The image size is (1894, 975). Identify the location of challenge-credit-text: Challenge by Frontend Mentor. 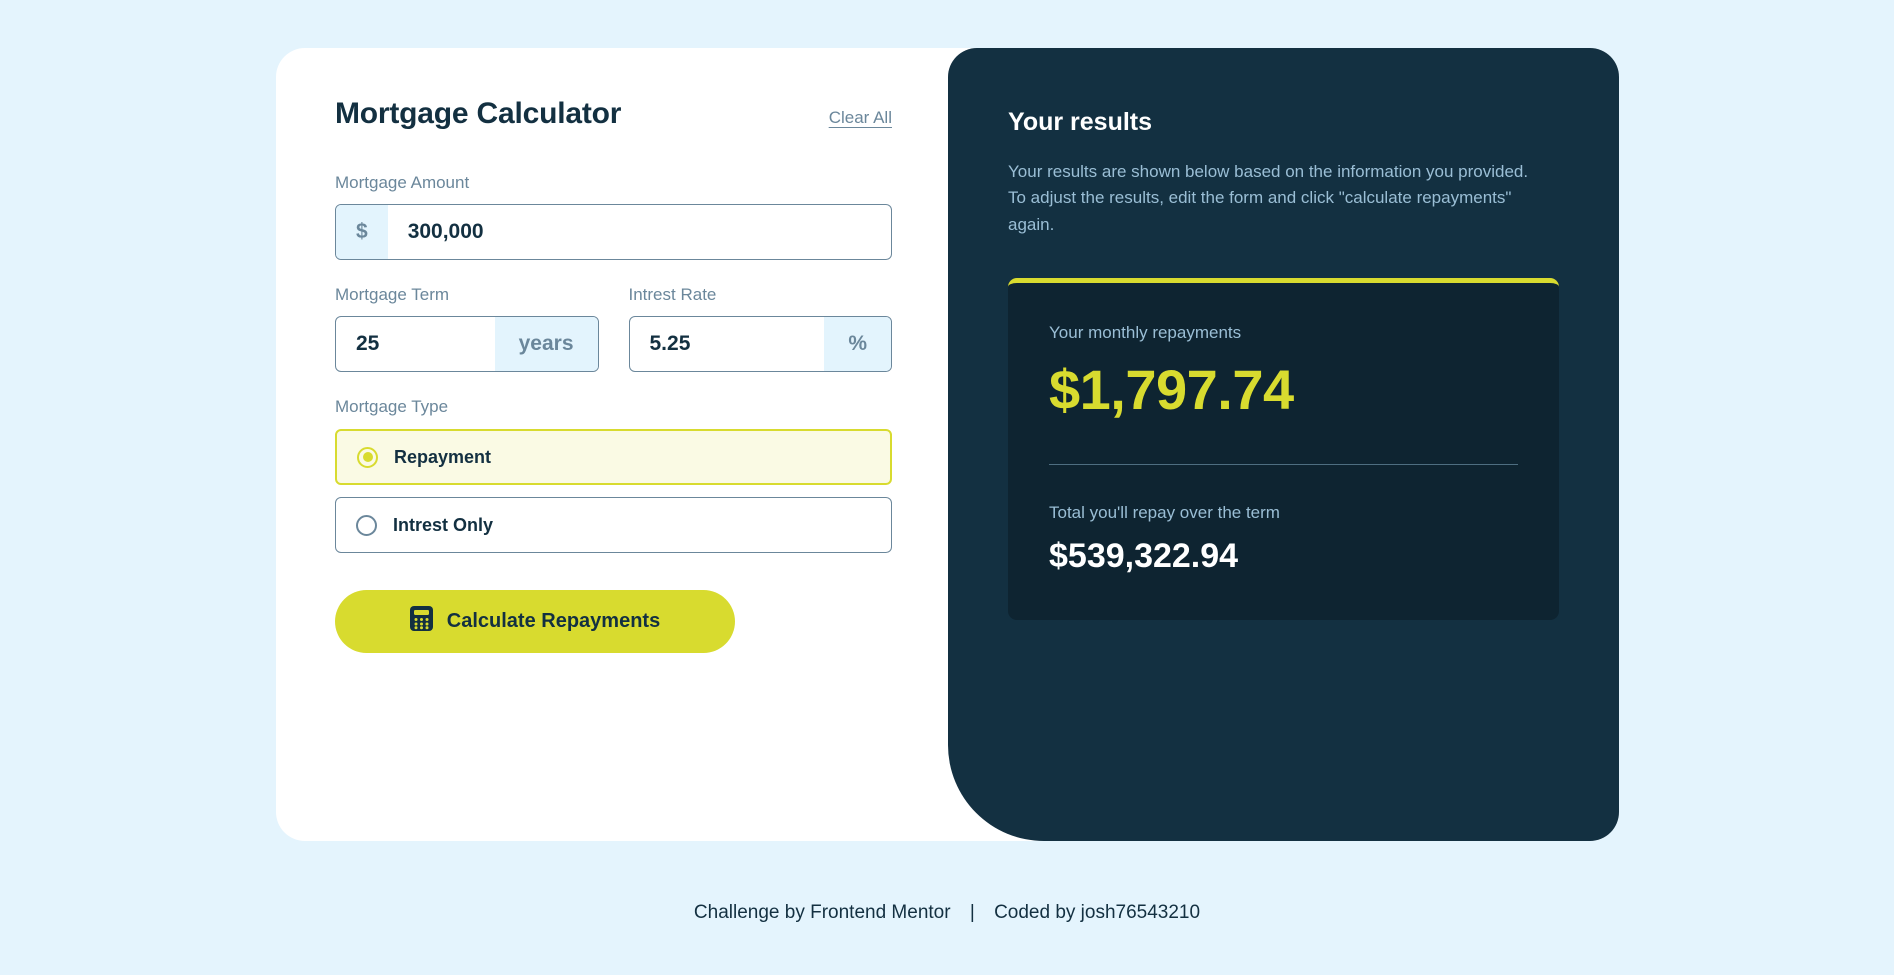
(822, 912).